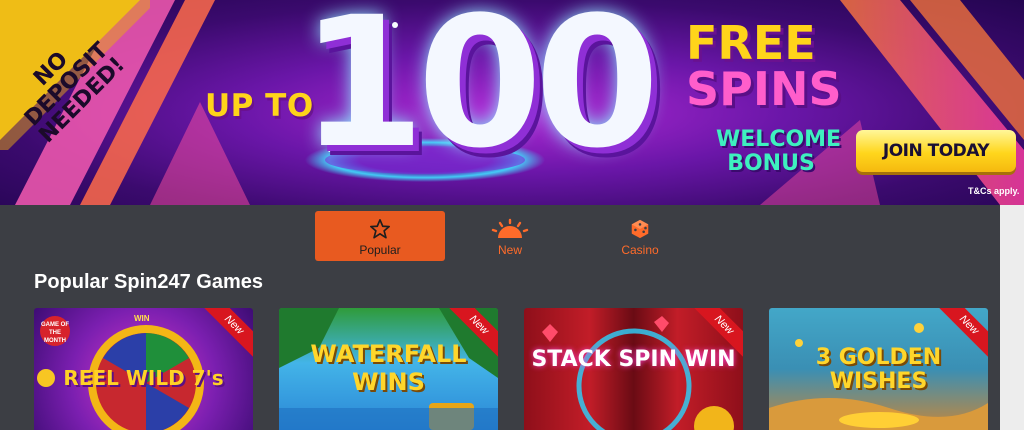 The height and width of the screenshot is (430, 1024). What do you see at coordinates (640, 250) in the screenshot?
I see `tab-casino-label: Casino` at bounding box center [640, 250].